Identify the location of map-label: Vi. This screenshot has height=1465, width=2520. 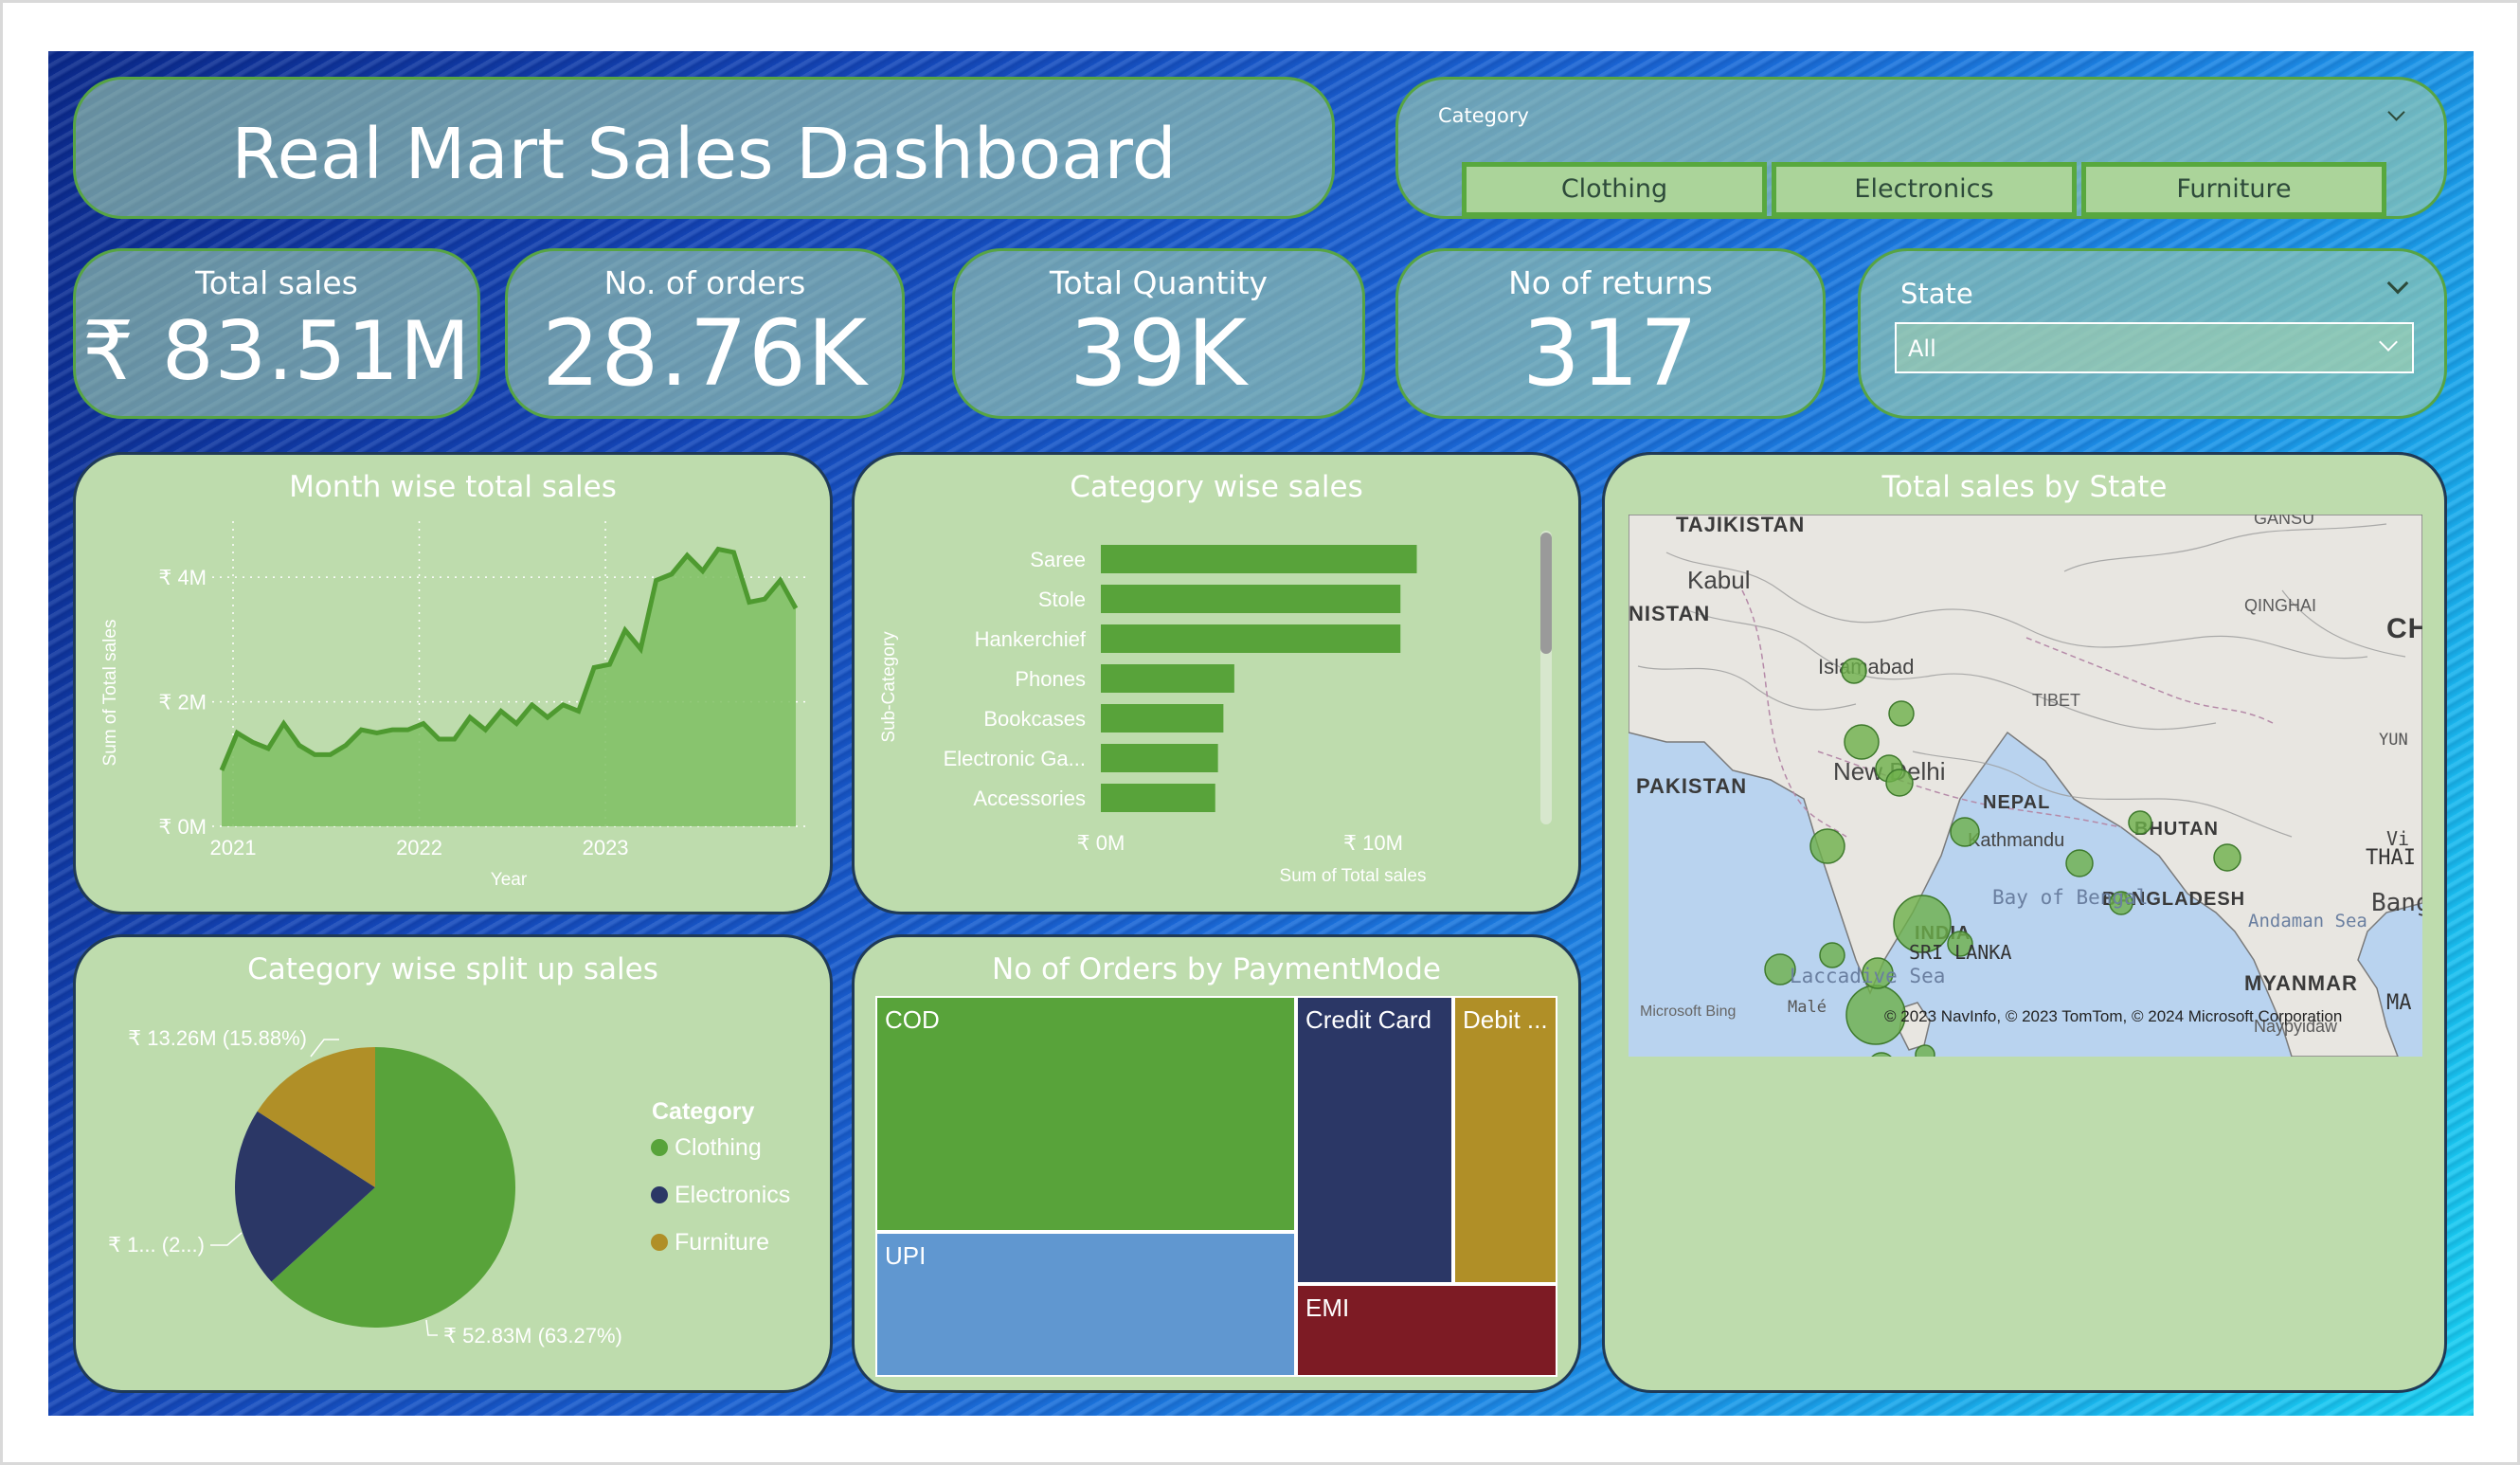
(2398, 838).